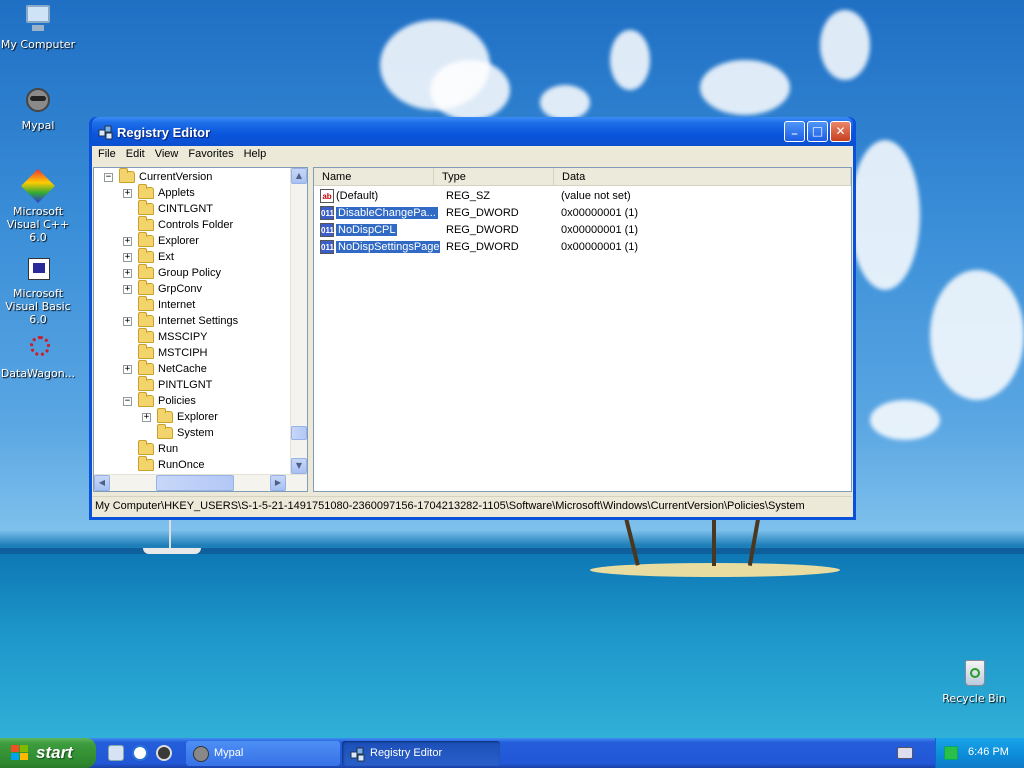  What do you see at coordinates (357, 195) in the screenshot?
I see `value-name: (Default)` at bounding box center [357, 195].